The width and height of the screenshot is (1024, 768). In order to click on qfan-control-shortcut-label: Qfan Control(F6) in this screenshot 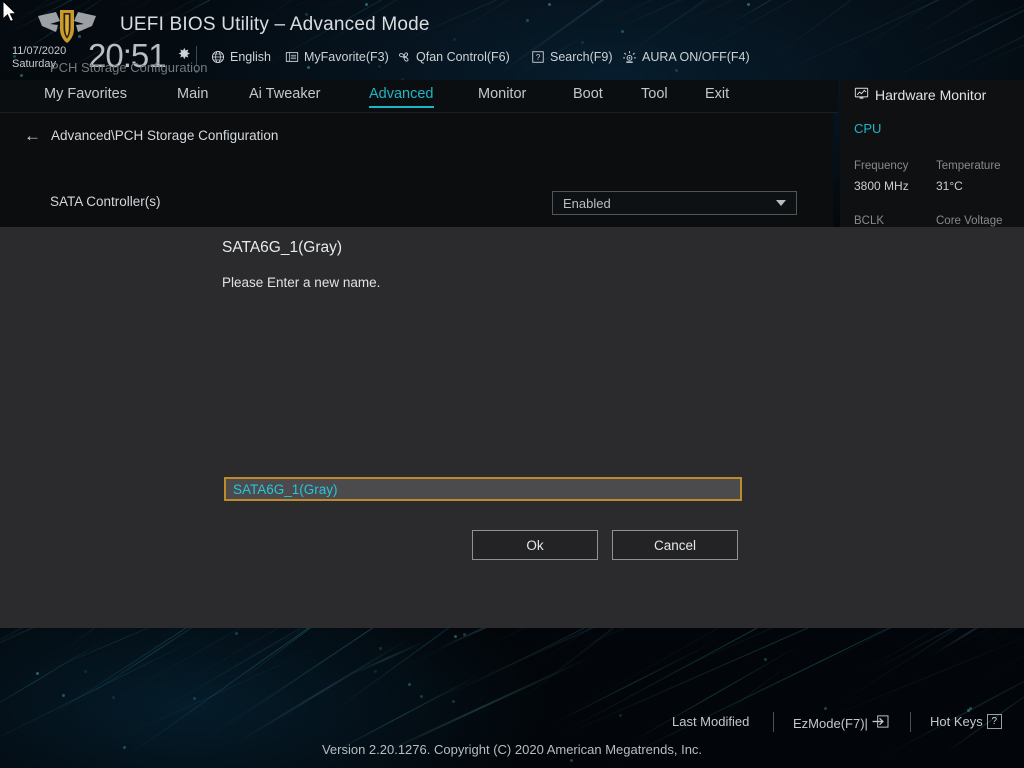, I will do `click(463, 57)`.